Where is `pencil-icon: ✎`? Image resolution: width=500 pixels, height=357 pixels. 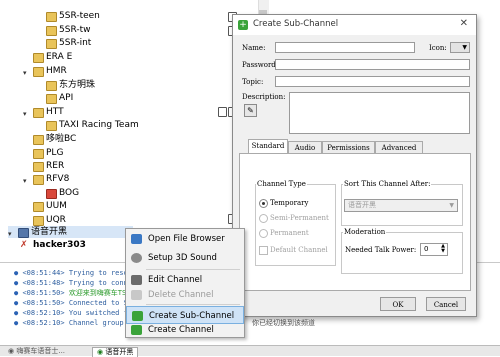
pencil-icon: ✎ is located at coordinates (250, 110).